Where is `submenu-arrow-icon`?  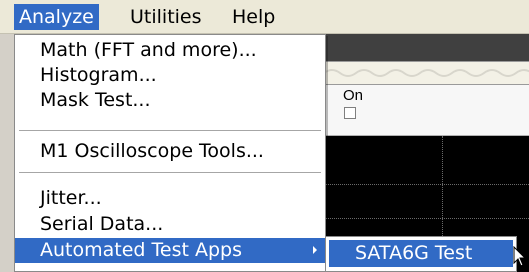
submenu-arrow-icon is located at coordinates (315, 250).